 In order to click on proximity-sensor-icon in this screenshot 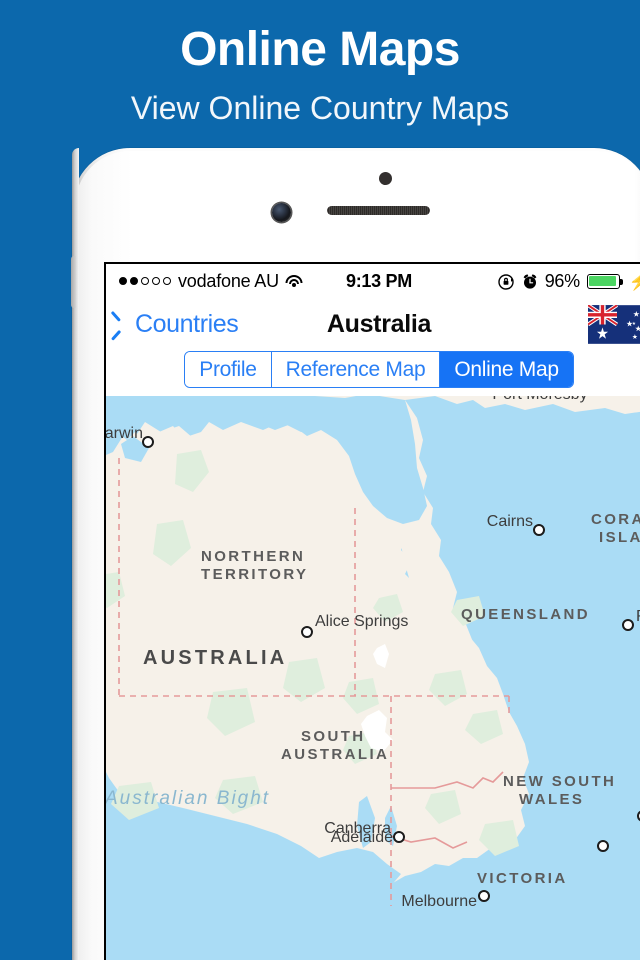, I will do `click(385, 178)`.